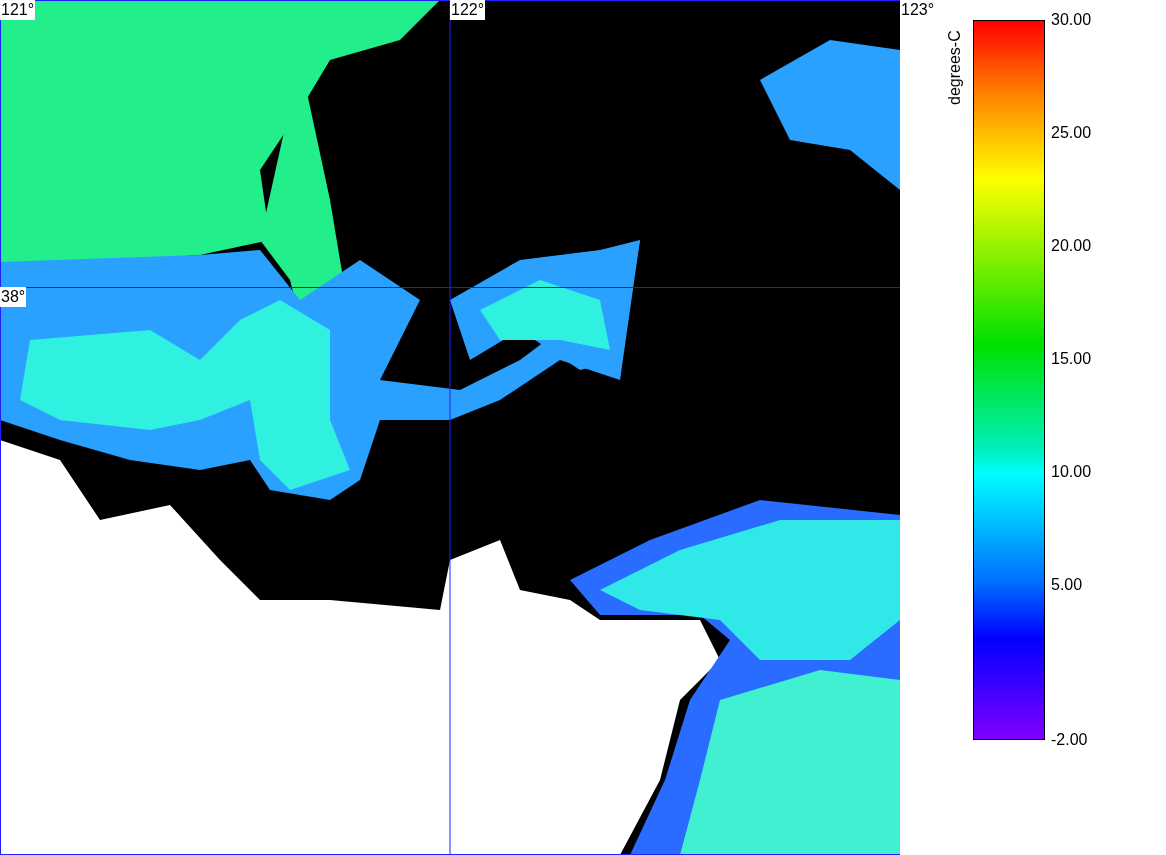  Describe the element at coordinates (1069, 740) in the screenshot. I see `colorbar-tick-label: -2.00` at that location.